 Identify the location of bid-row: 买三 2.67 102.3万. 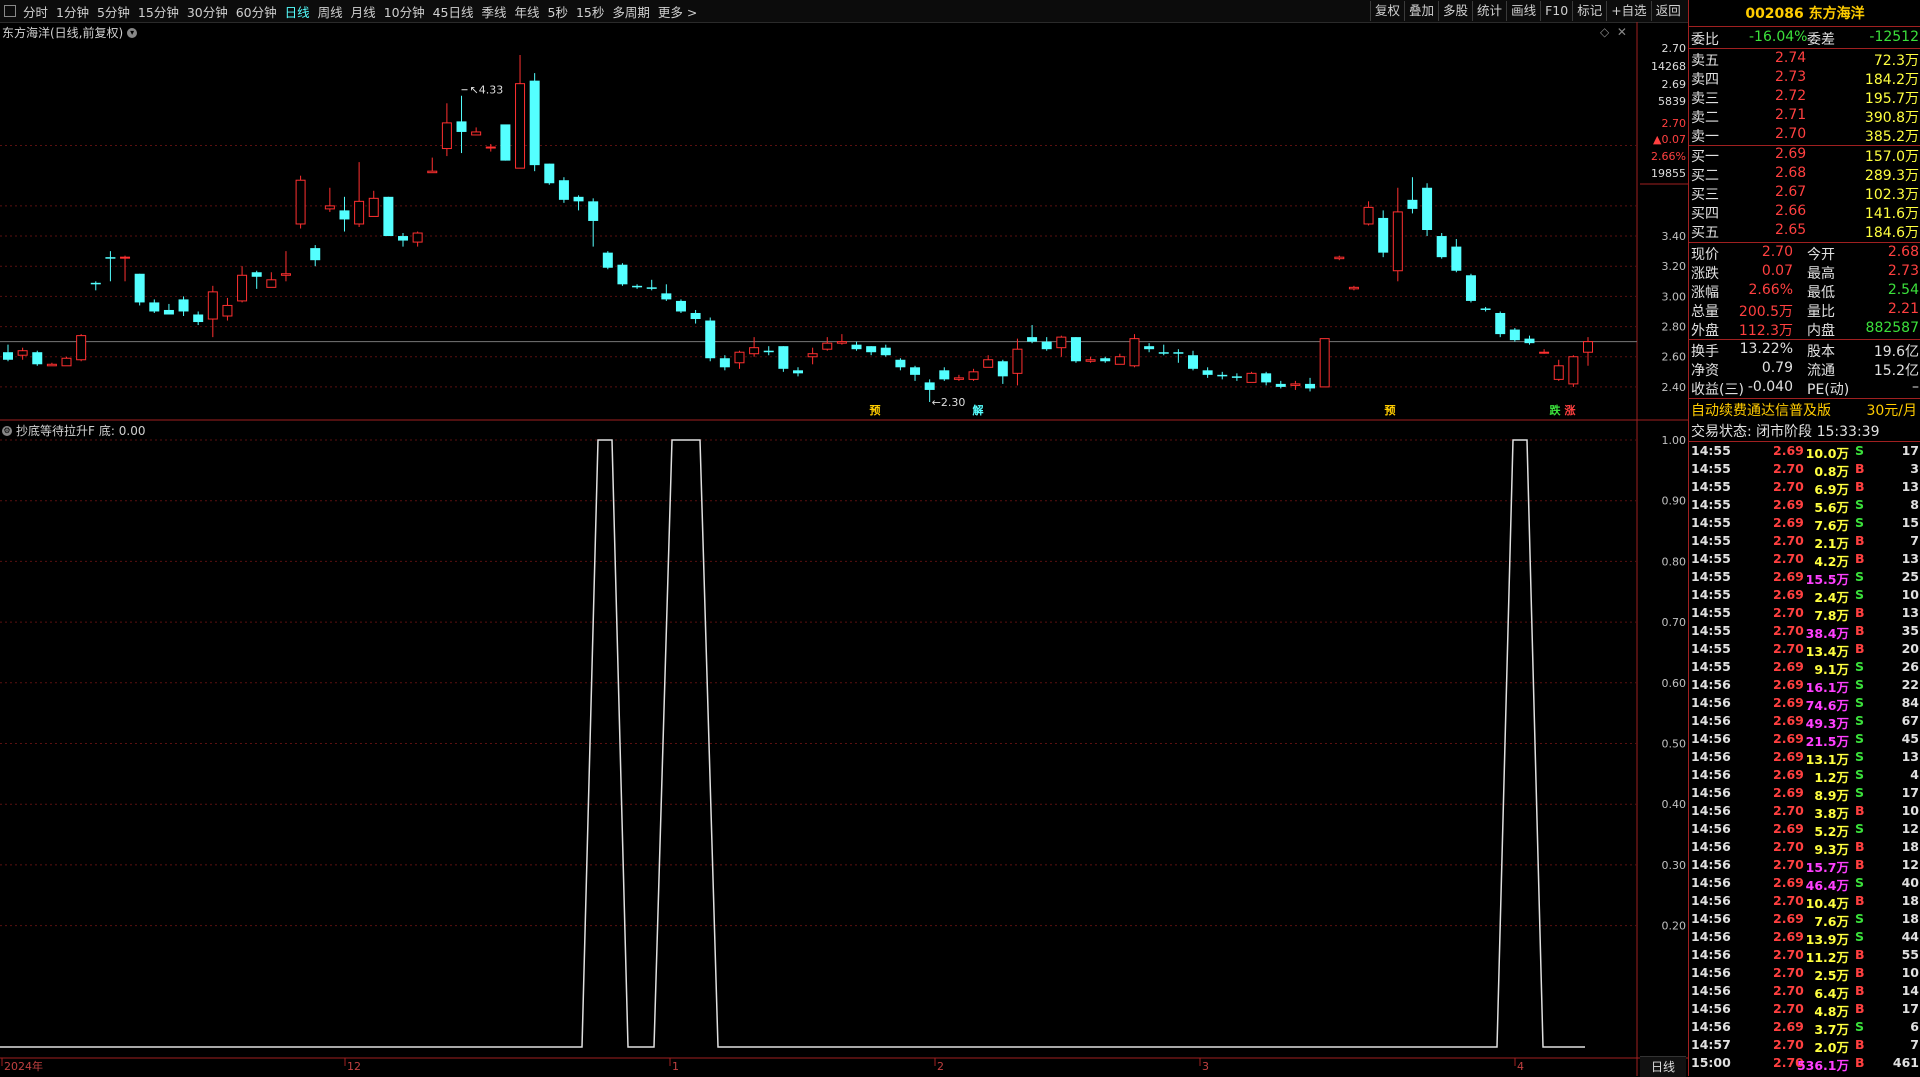
(1804, 193).